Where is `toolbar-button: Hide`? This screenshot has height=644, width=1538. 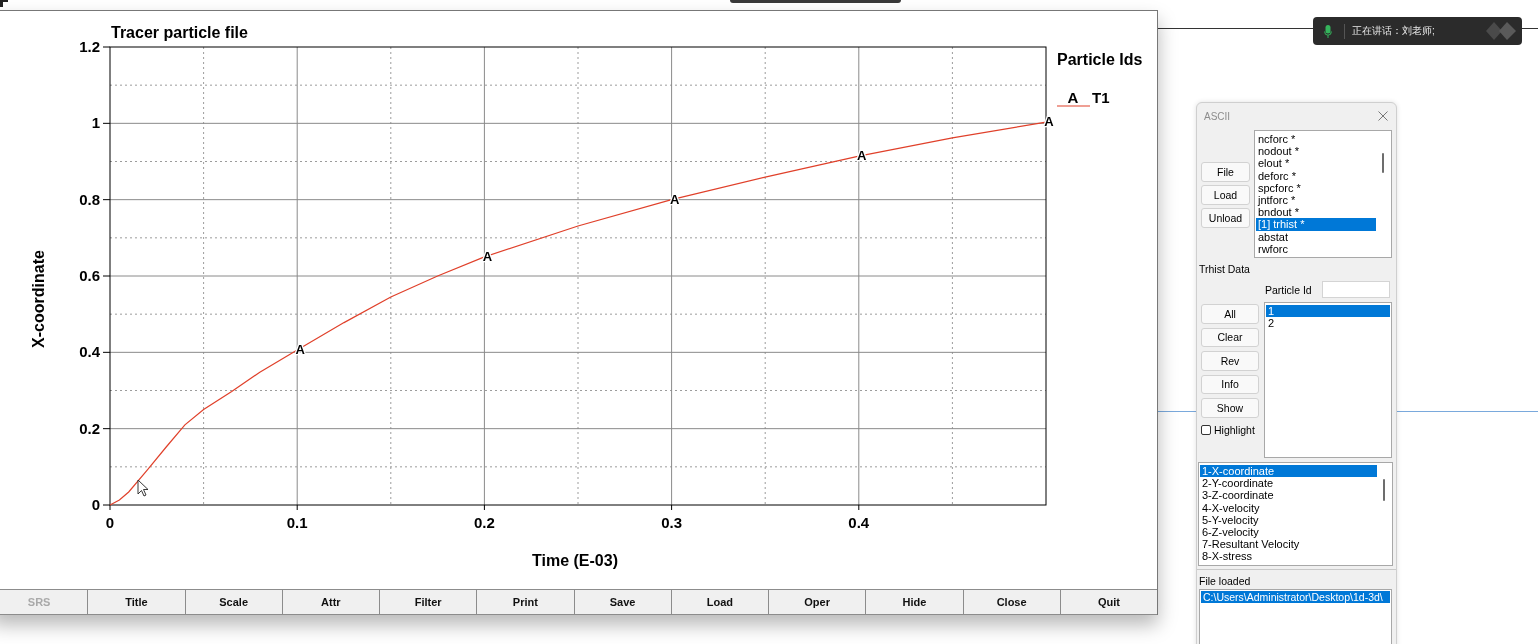 toolbar-button: Hide is located at coordinates (915, 602).